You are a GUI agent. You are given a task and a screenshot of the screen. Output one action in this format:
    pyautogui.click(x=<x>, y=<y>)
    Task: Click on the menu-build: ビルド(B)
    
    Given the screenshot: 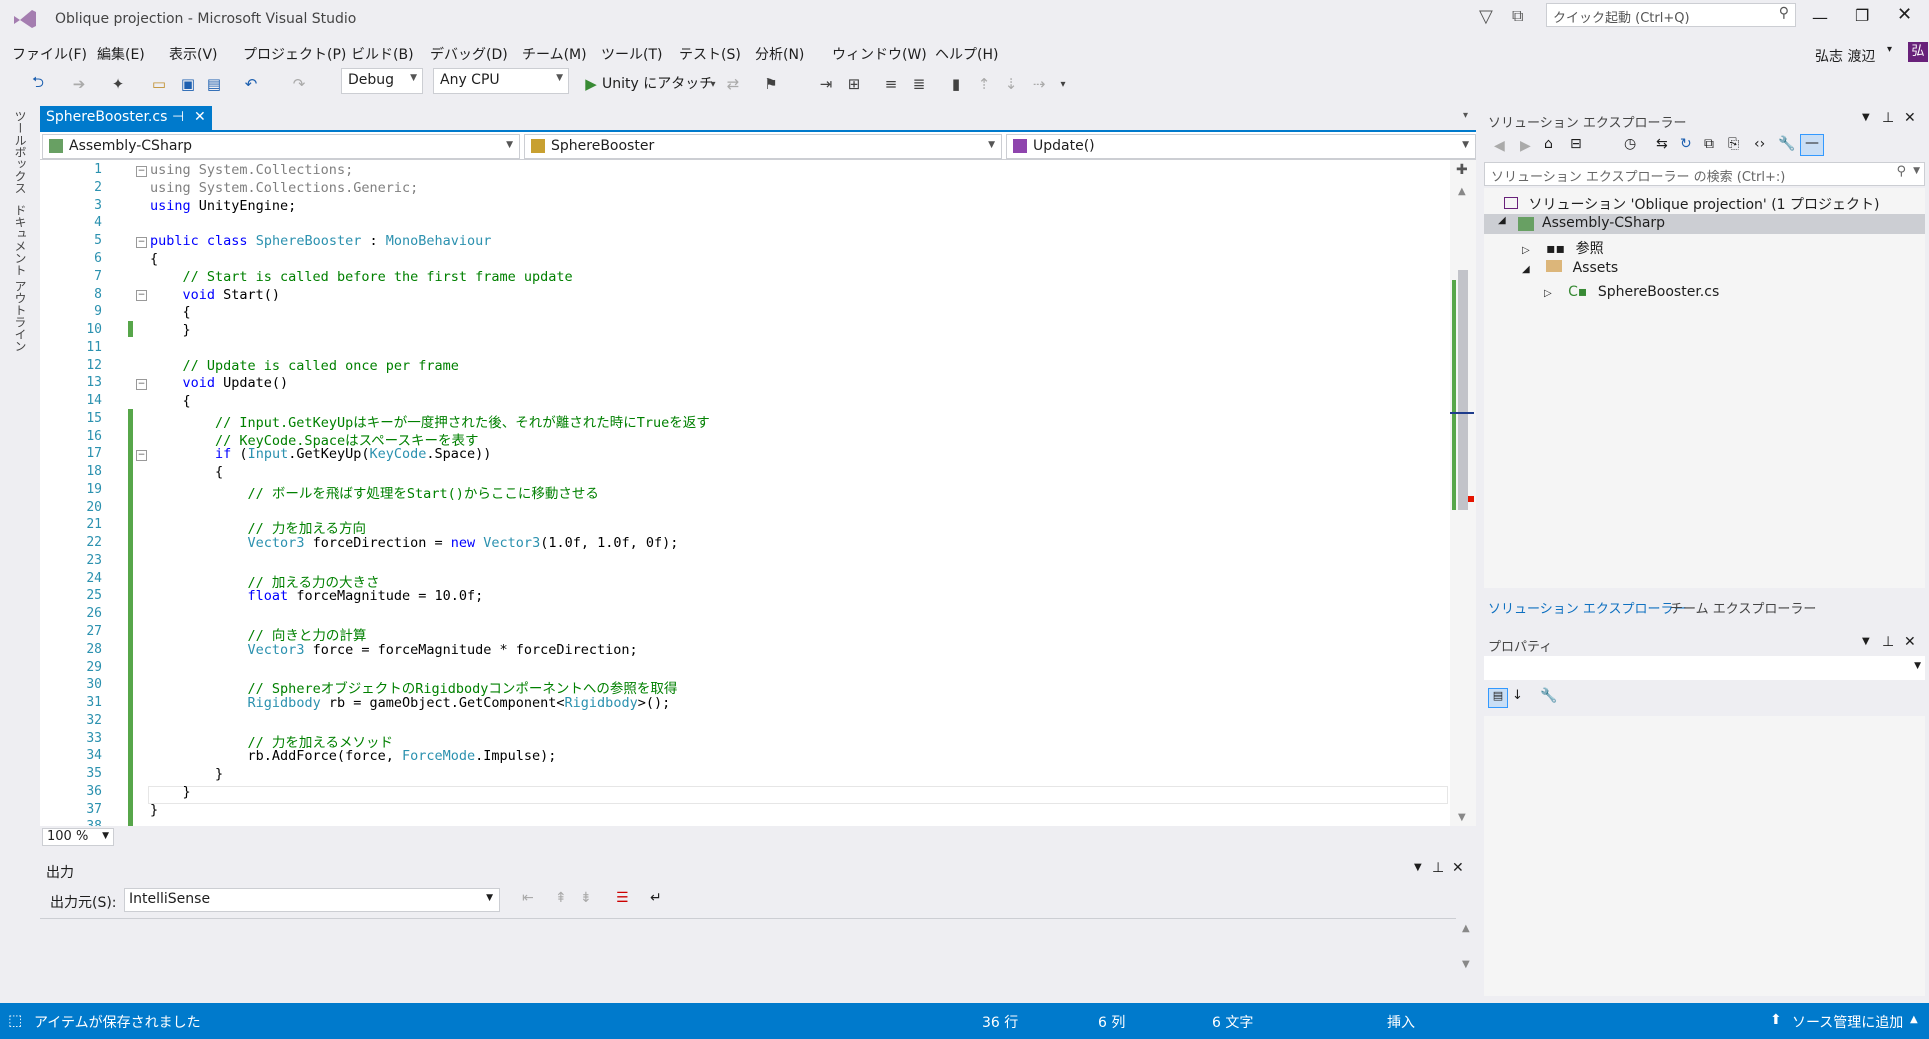 What is the action you would take?
    pyautogui.click(x=382, y=54)
    